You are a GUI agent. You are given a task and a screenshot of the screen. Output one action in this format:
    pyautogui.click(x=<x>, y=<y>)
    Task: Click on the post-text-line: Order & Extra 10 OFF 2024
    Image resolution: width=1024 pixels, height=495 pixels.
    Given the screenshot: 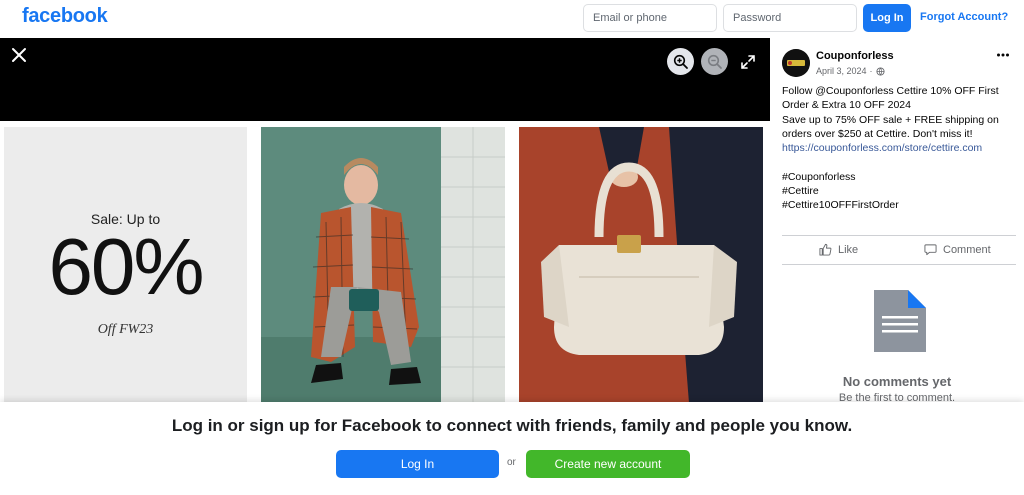 What is the action you would take?
    pyautogui.click(x=846, y=105)
    